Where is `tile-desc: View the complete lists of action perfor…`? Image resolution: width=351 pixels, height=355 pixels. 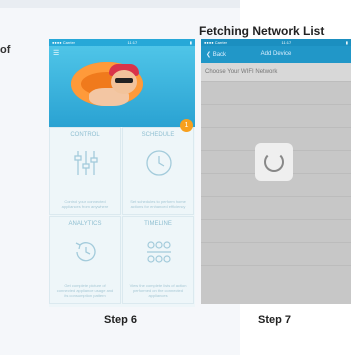
tile-desc: View the complete lists of action perfor… is located at coordinates (158, 290).